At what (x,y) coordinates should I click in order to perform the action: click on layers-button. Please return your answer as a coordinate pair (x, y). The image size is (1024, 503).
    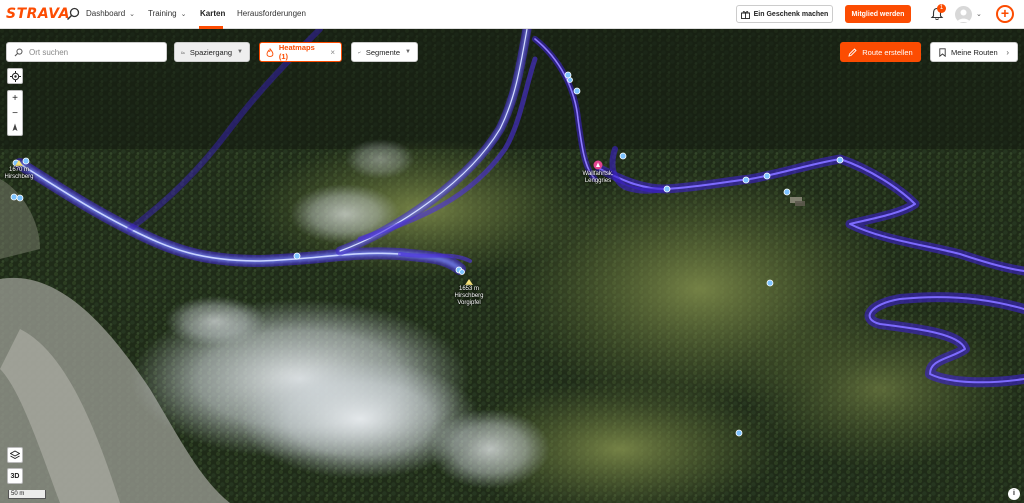
    Looking at the image, I should click on (15, 455).